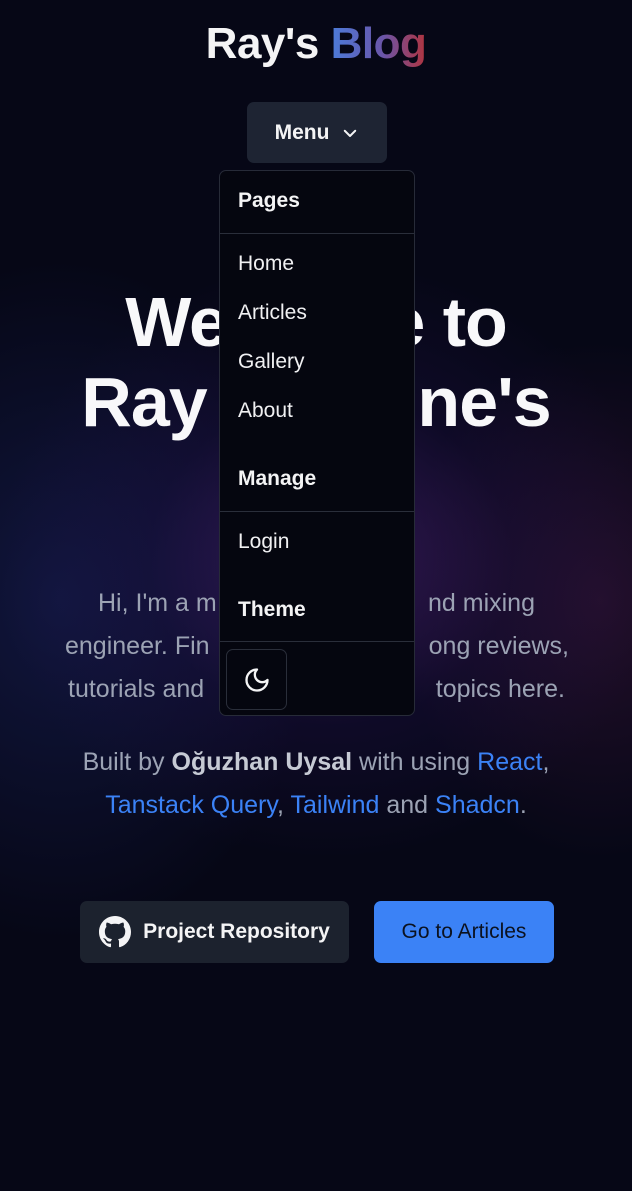  Describe the element at coordinates (509, 762) in the screenshot. I see `react-link: React` at that location.